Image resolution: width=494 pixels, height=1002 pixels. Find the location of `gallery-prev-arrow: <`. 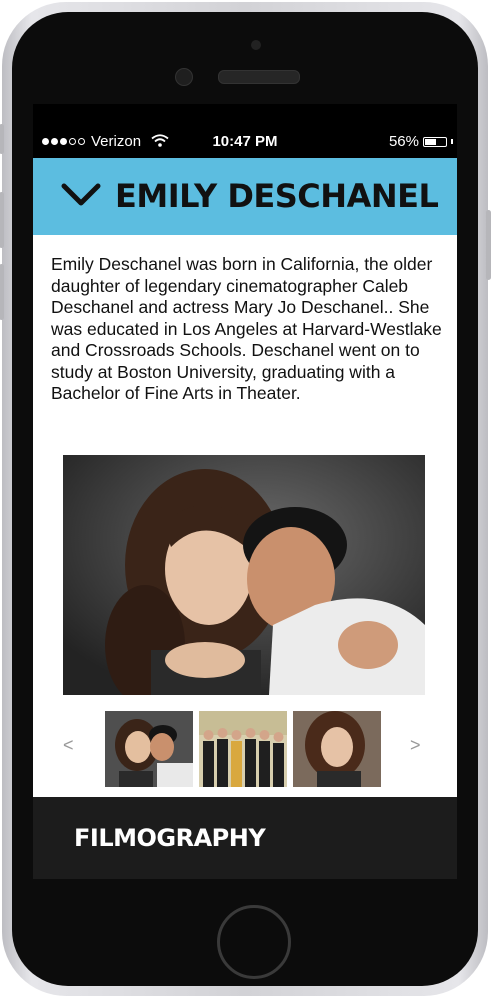

gallery-prev-arrow: < is located at coordinates (68, 745).